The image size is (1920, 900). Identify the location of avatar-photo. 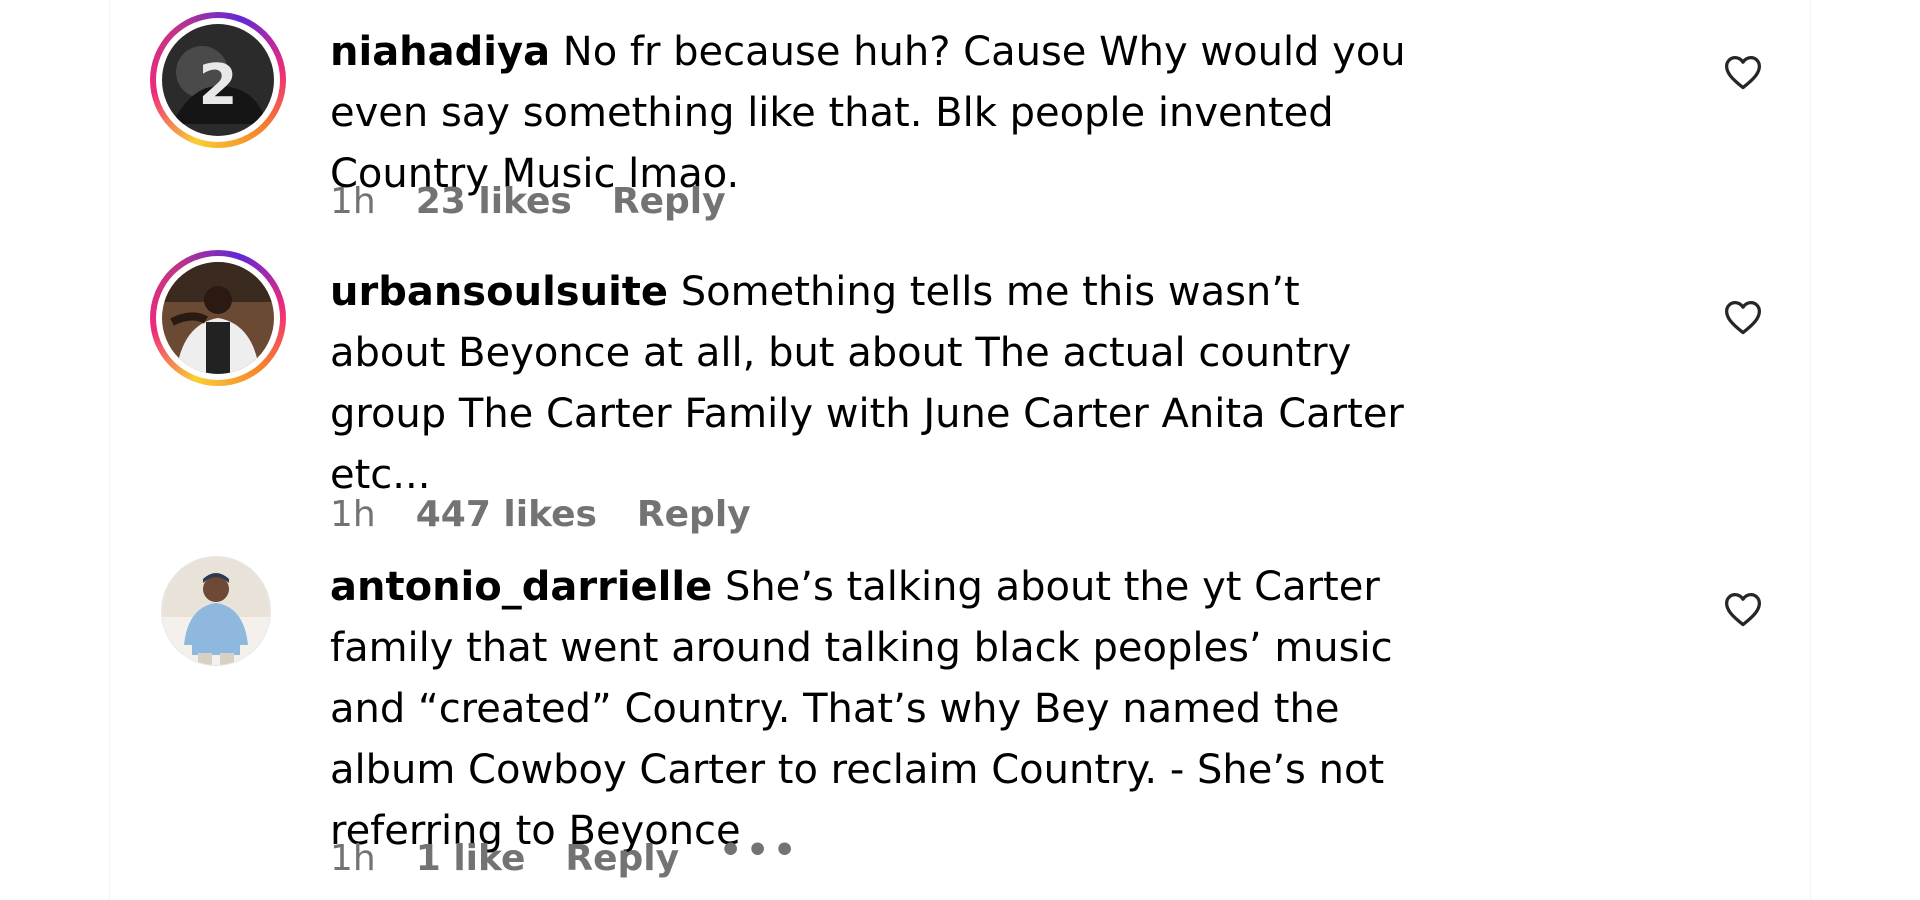
(218, 318).